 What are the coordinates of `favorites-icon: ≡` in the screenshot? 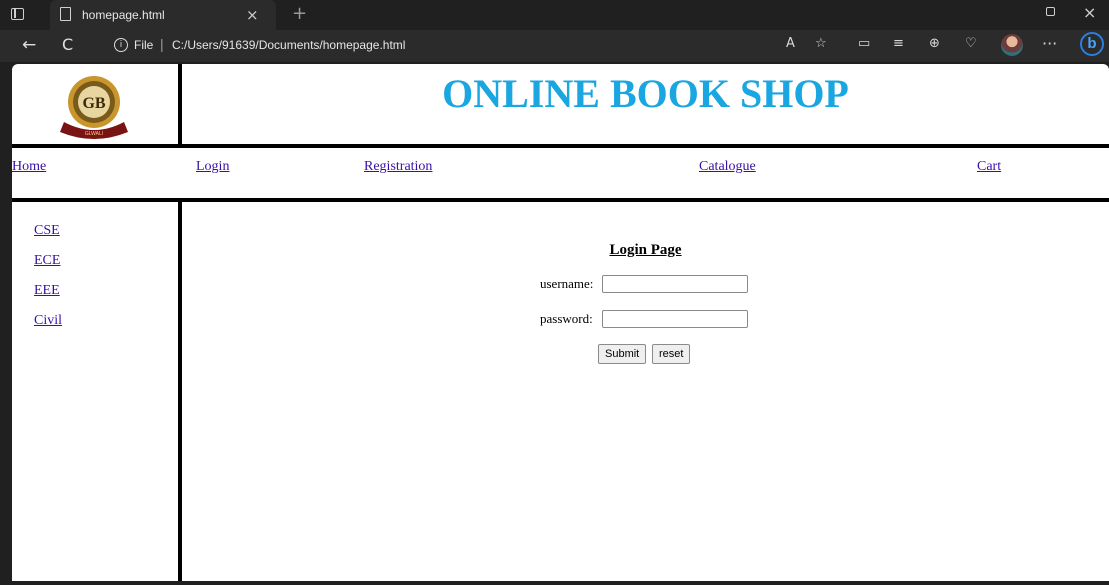 It's located at (898, 43).